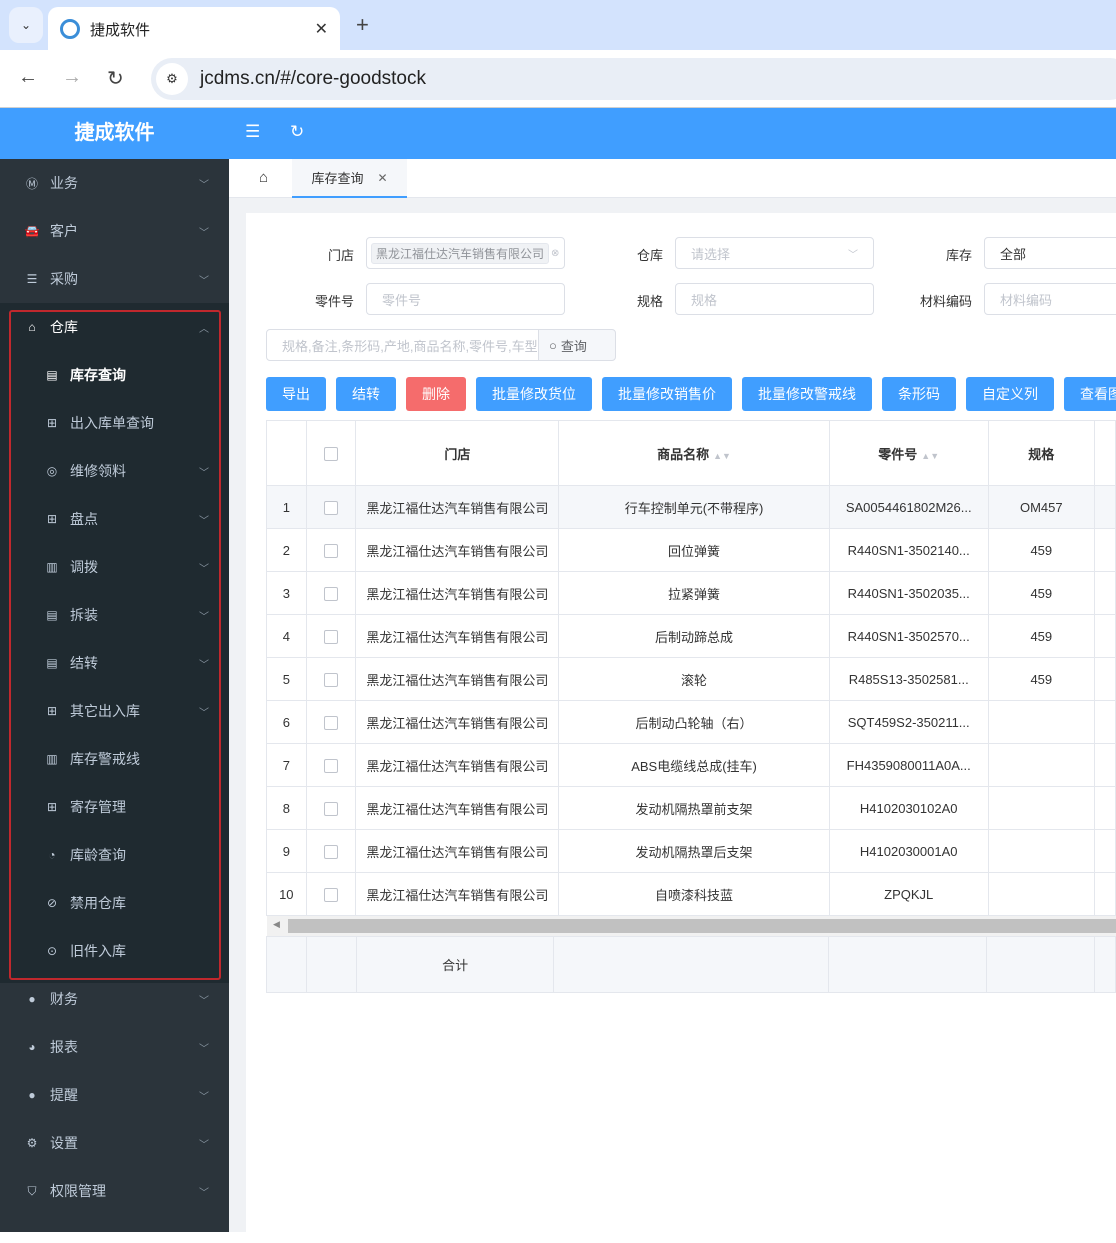  Describe the element at coordinates (114, 807) in the screenshot. I see `sidebar-item: ⊞ 寄存管理` at that location.